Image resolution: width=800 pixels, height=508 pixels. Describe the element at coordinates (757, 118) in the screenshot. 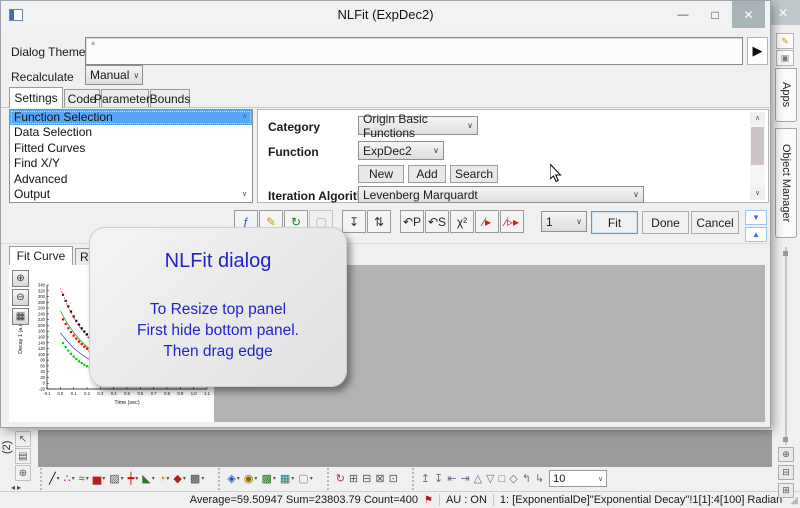

I see `scroll-up-icon: ∧` at that location.